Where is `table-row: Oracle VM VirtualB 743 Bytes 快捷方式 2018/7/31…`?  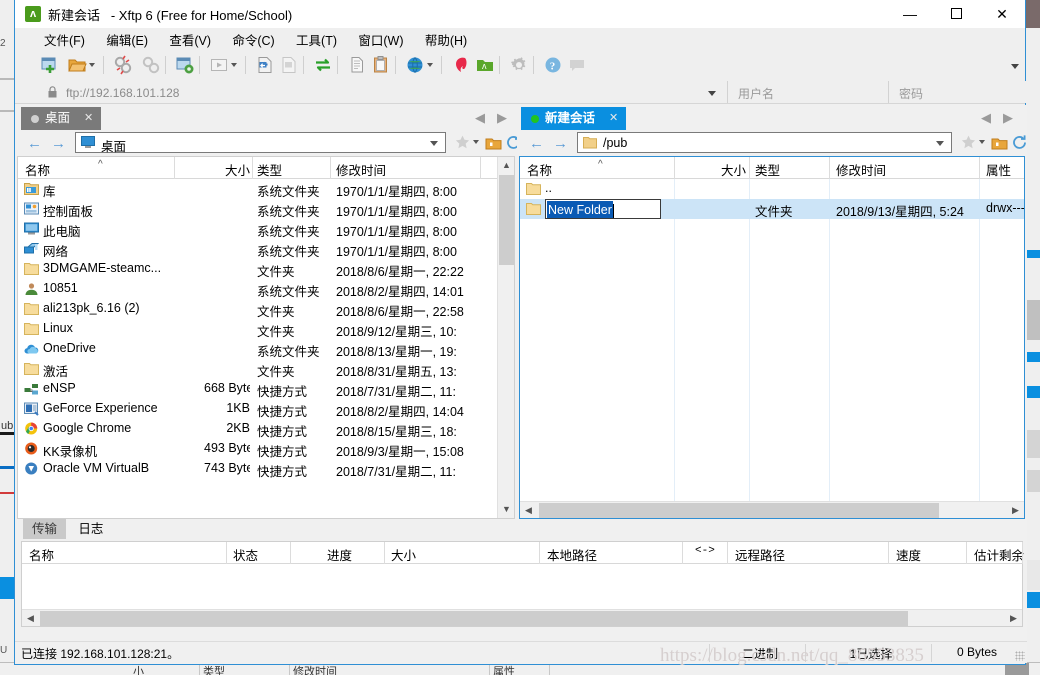
table-row: Oracle VM VirtualB 743 Bytes 快捷方式 2018/7/31… is located at coordinates (266, 469).